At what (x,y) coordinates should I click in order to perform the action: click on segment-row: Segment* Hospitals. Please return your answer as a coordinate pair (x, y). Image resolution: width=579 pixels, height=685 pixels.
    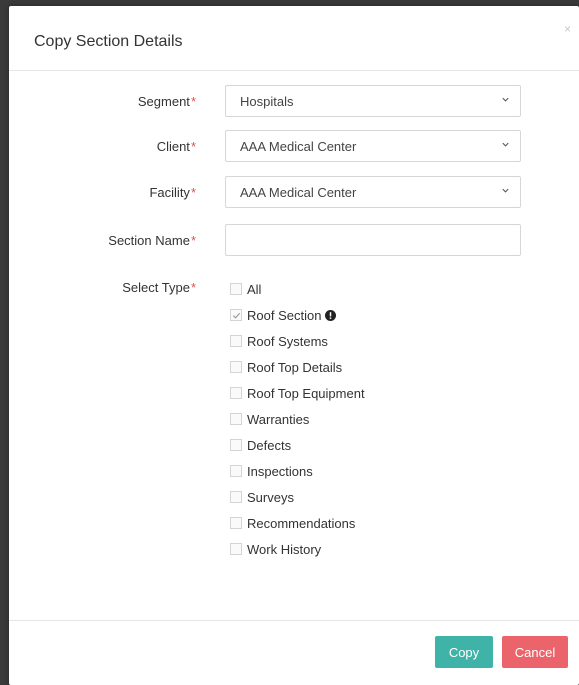
    Looking at the image, I should click on (294, 102).